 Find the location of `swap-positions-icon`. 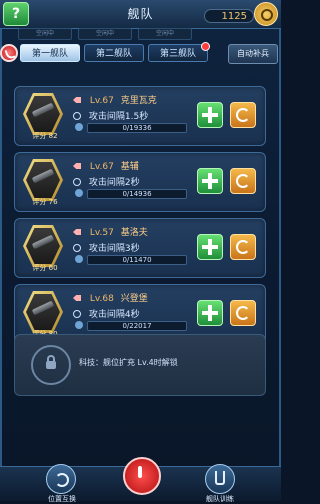

swap-positions-icon is located at coordinates (61, 479).